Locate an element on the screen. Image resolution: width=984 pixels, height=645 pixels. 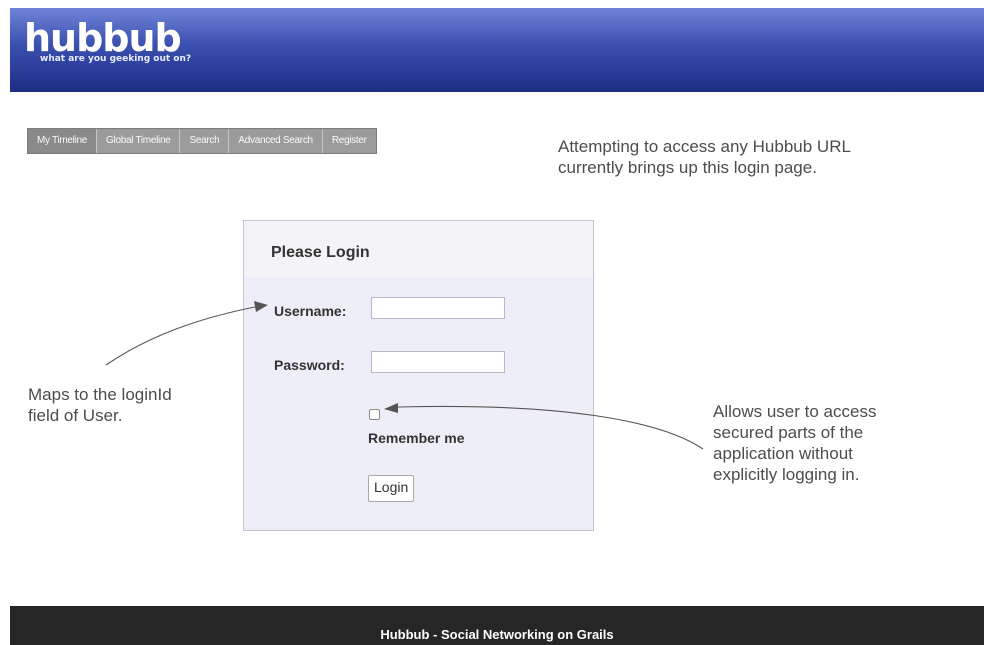
login-title: Please Login is located at coordinates (320, 252).